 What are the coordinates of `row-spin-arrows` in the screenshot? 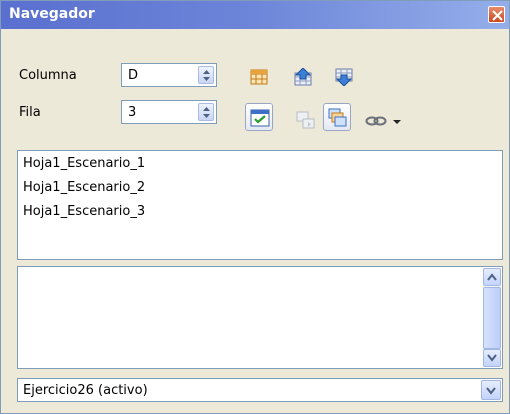 It's located at (206, 112).